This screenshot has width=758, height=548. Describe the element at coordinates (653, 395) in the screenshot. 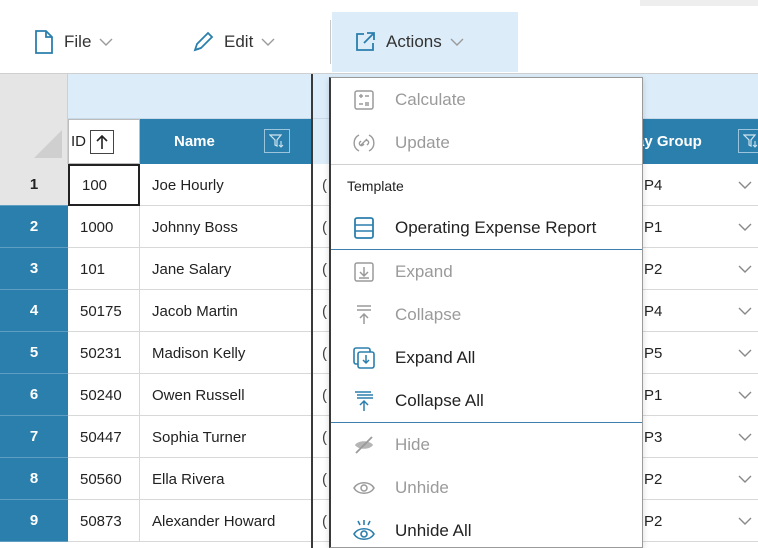

I see `cell-pay-group-value: P1` at that location.